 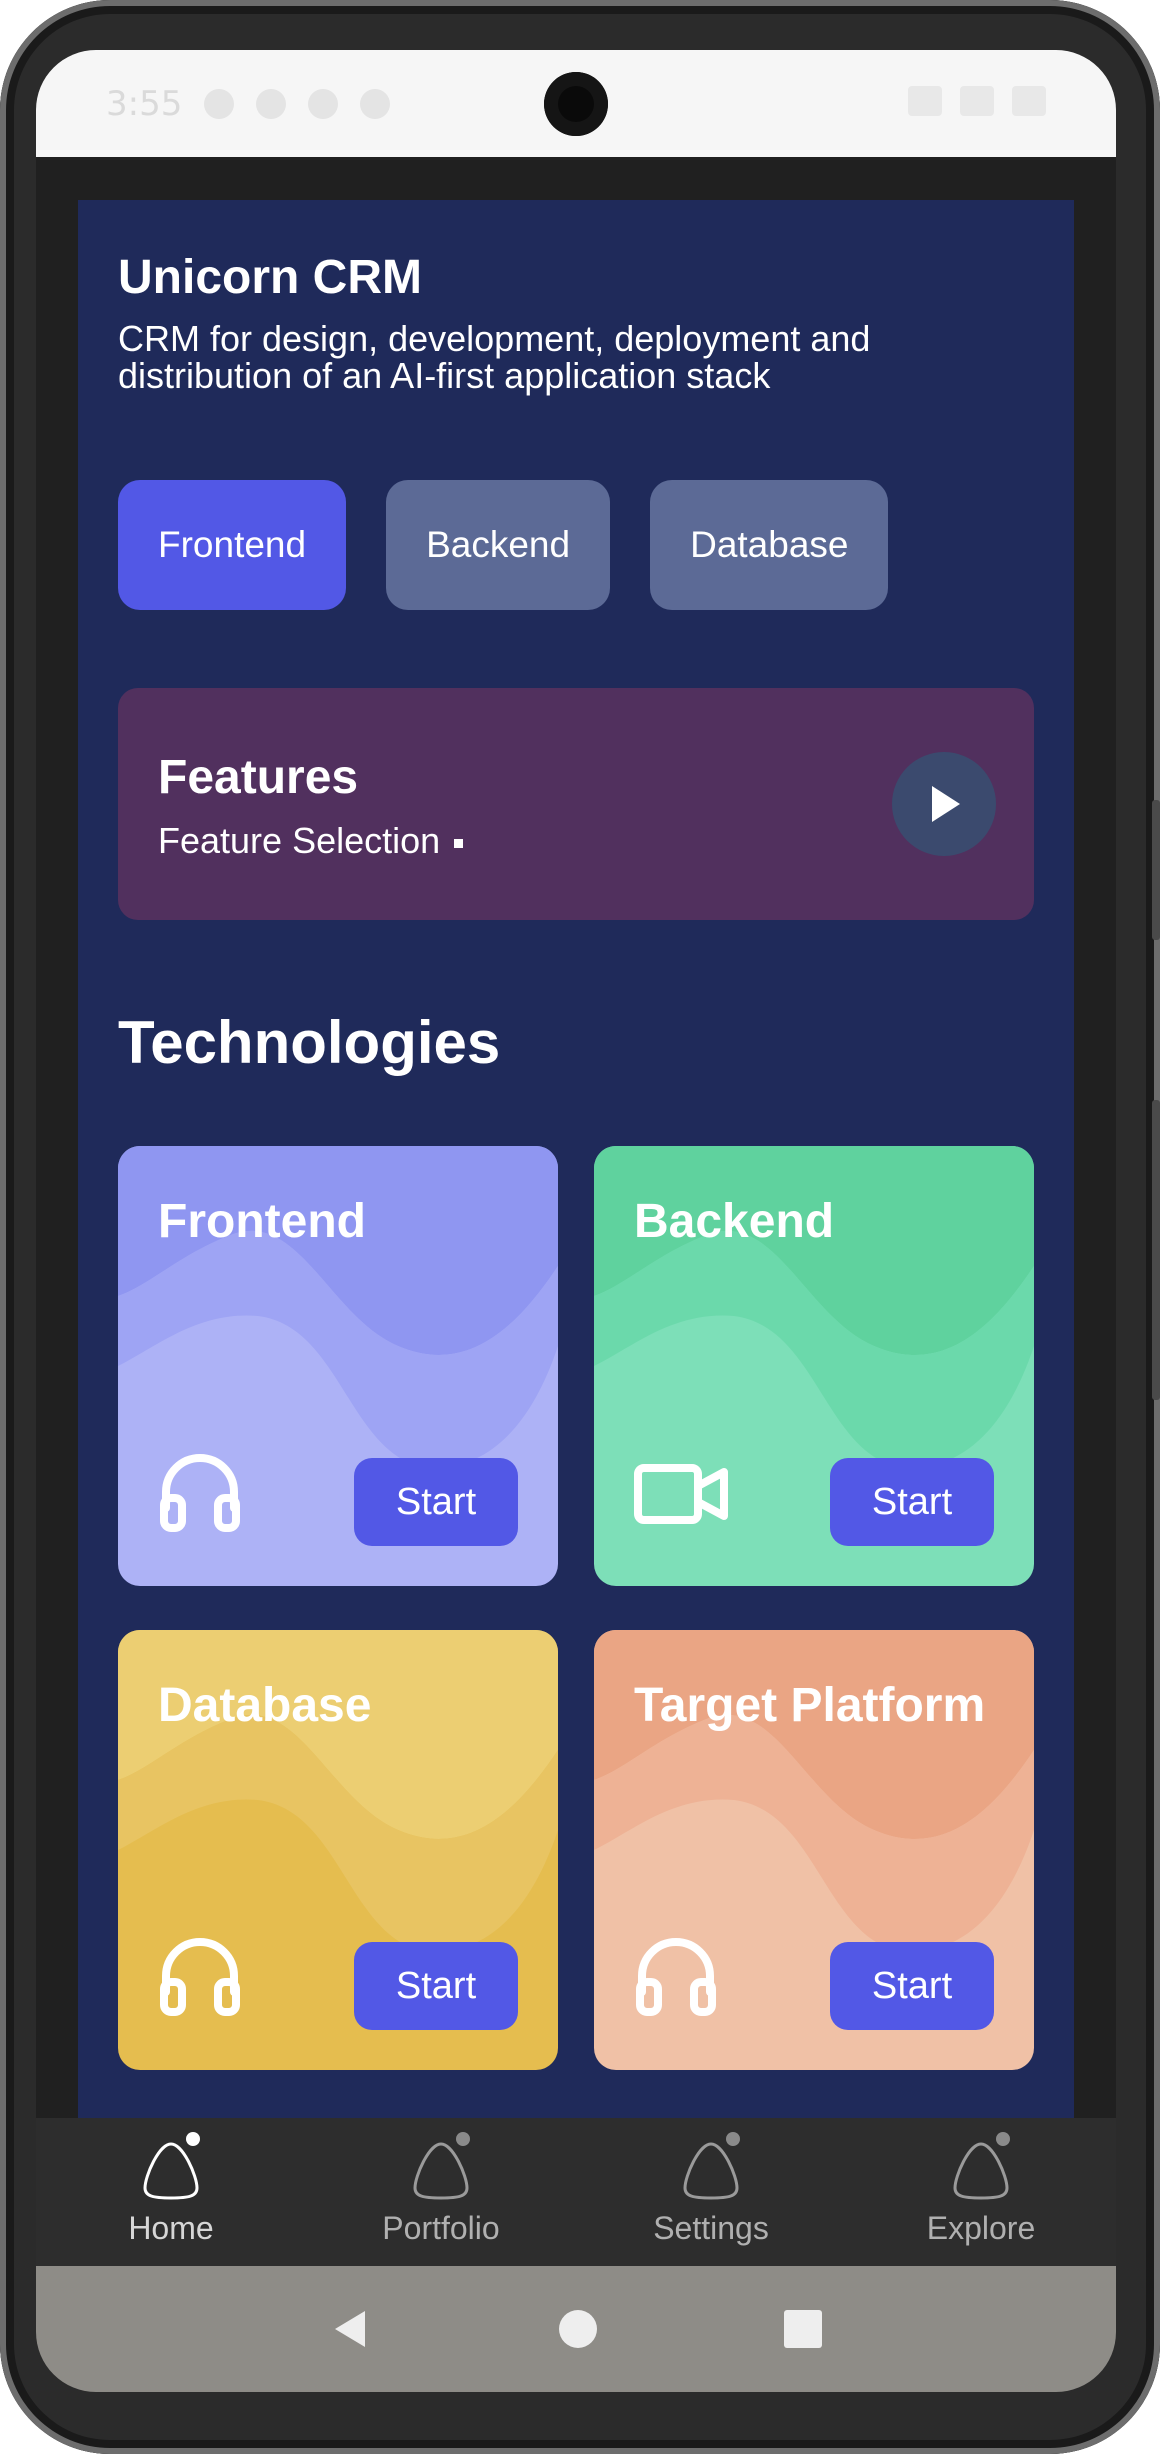 I want to click on settings-icon, so click(x=711, y=2171).